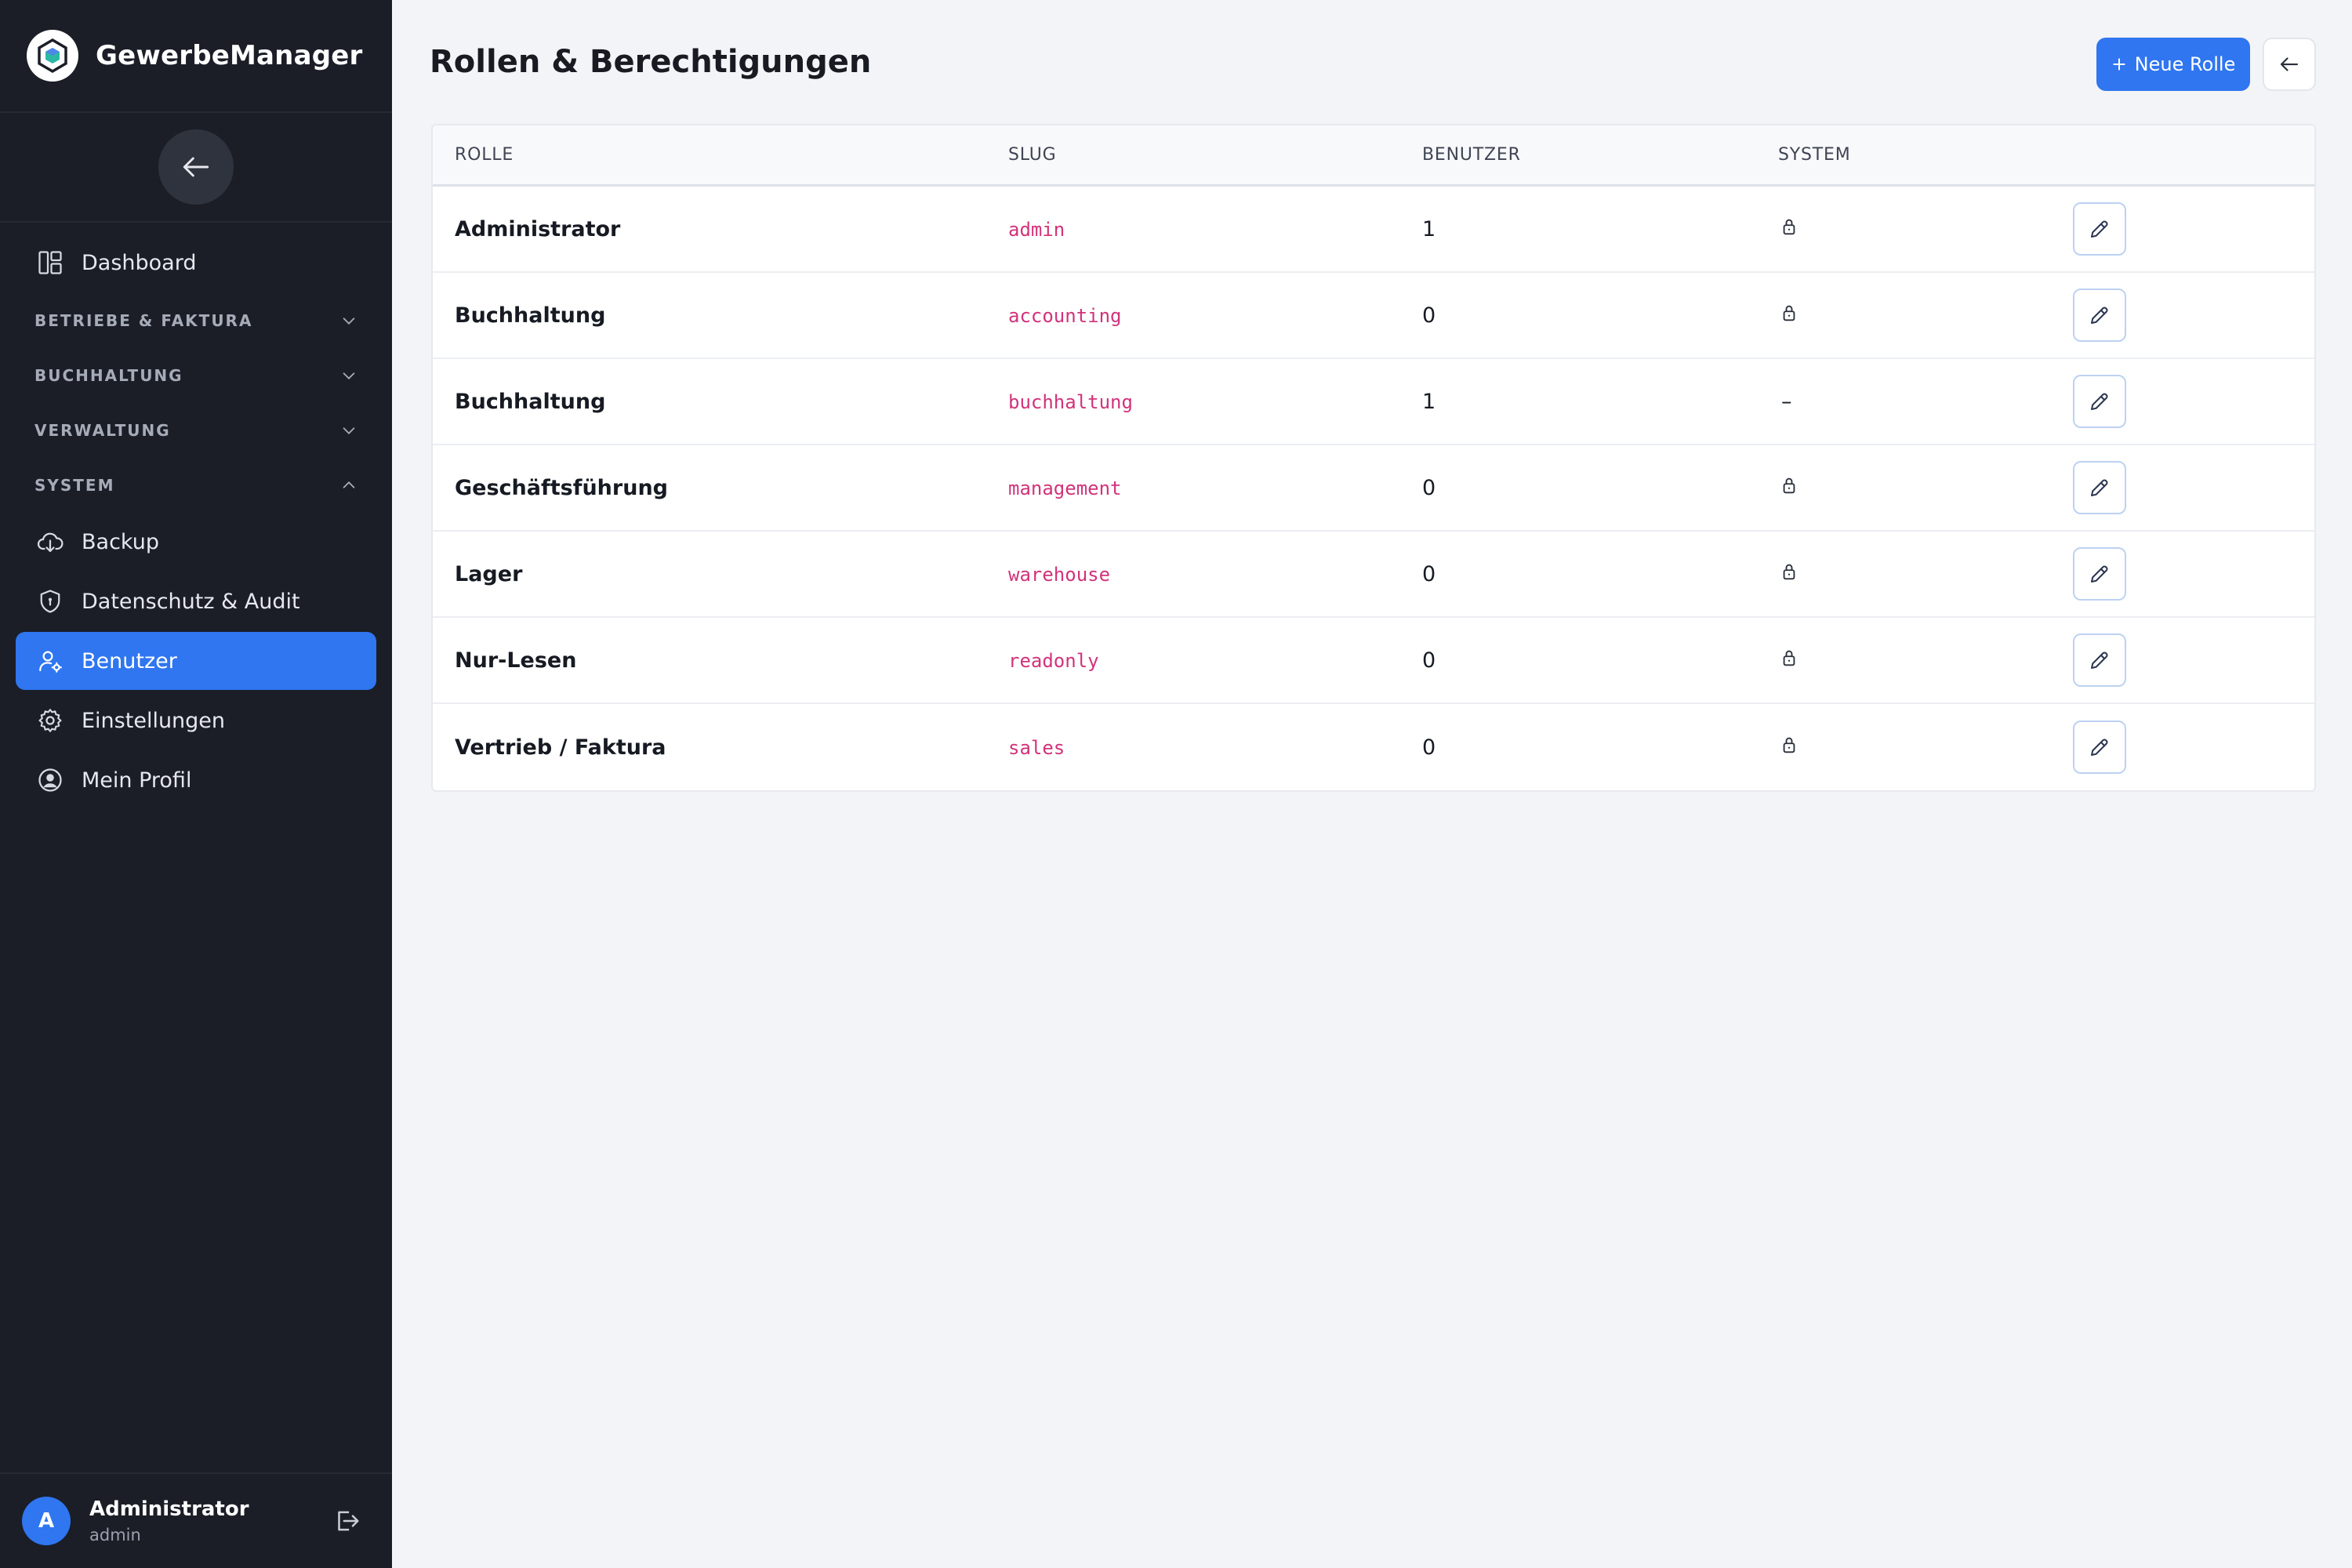  I want to click on role-name: Vertrieb / Faktura, so click(560, 747).